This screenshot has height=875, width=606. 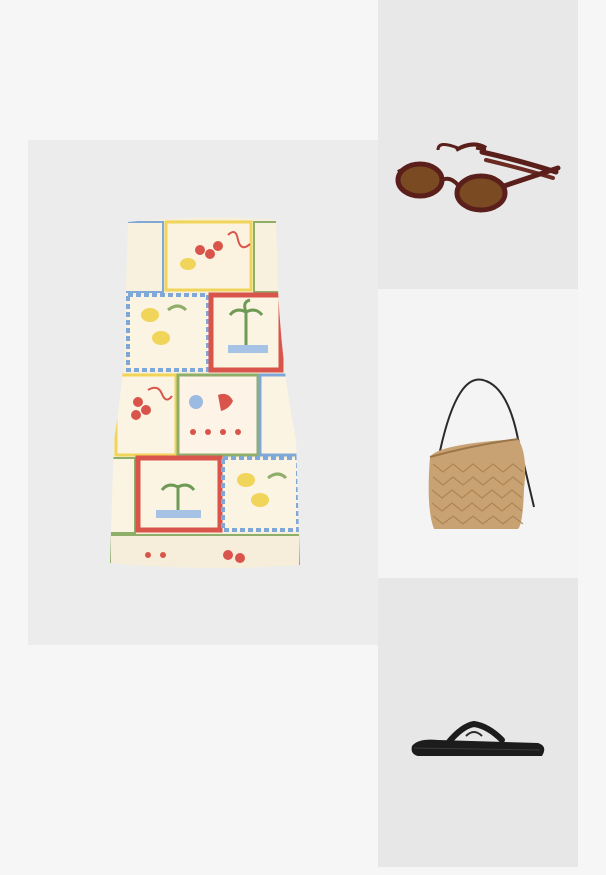 What do you see at coordinates (478, 177) in the screenshot?
I see `sunglasses-image` at bounding box center [478, 177].